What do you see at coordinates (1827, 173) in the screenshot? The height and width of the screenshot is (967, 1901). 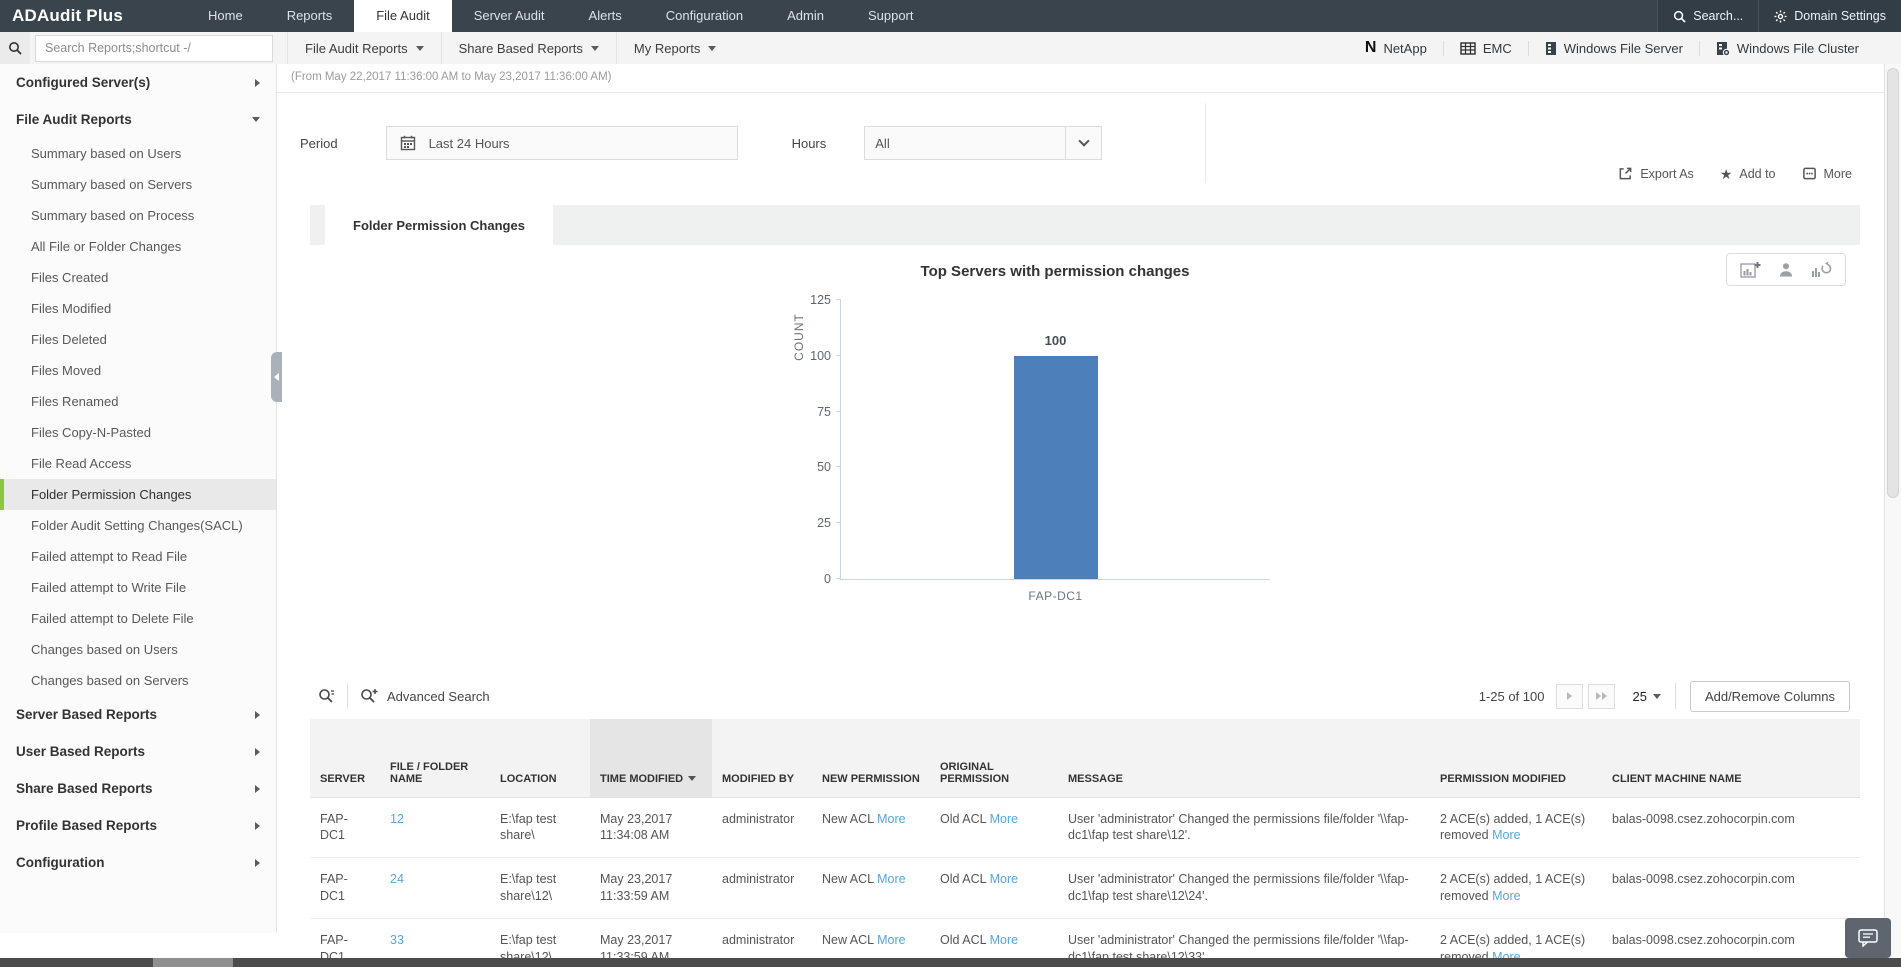 I see `more-button: More` at bounding box center [1827, 173].